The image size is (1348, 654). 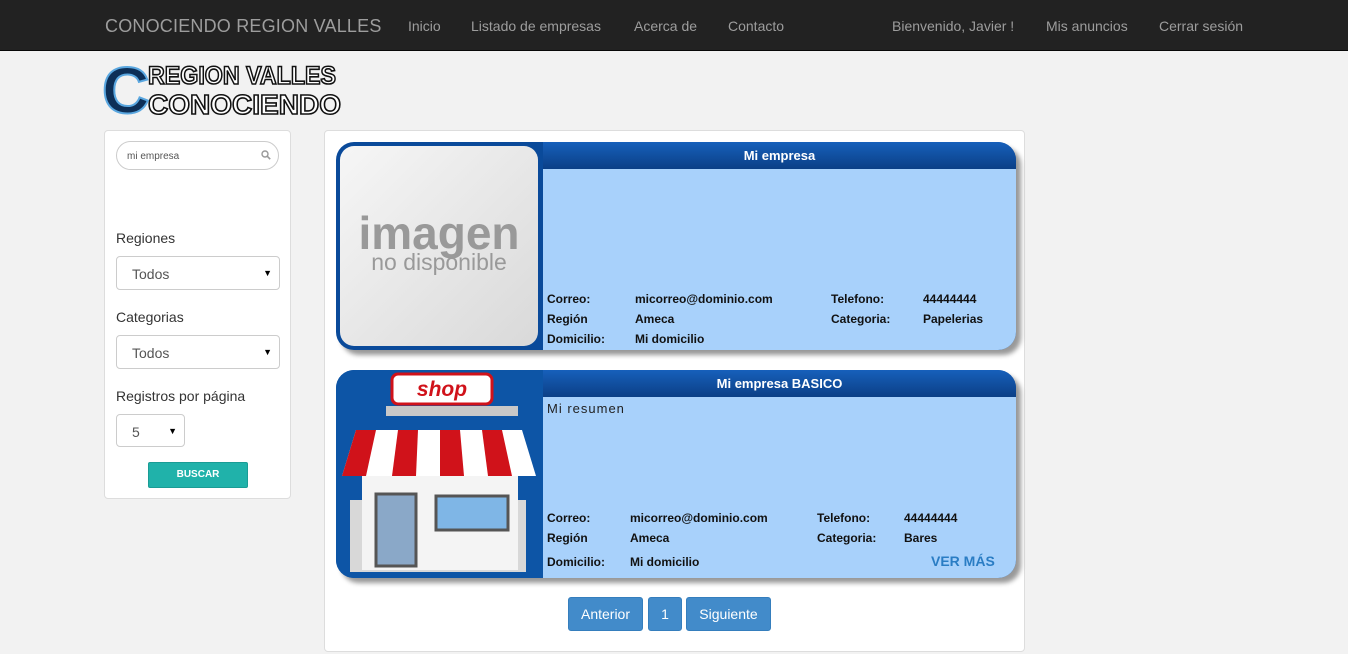 I want to click on card-title: Mi empresa, so click(x=779, y=155).